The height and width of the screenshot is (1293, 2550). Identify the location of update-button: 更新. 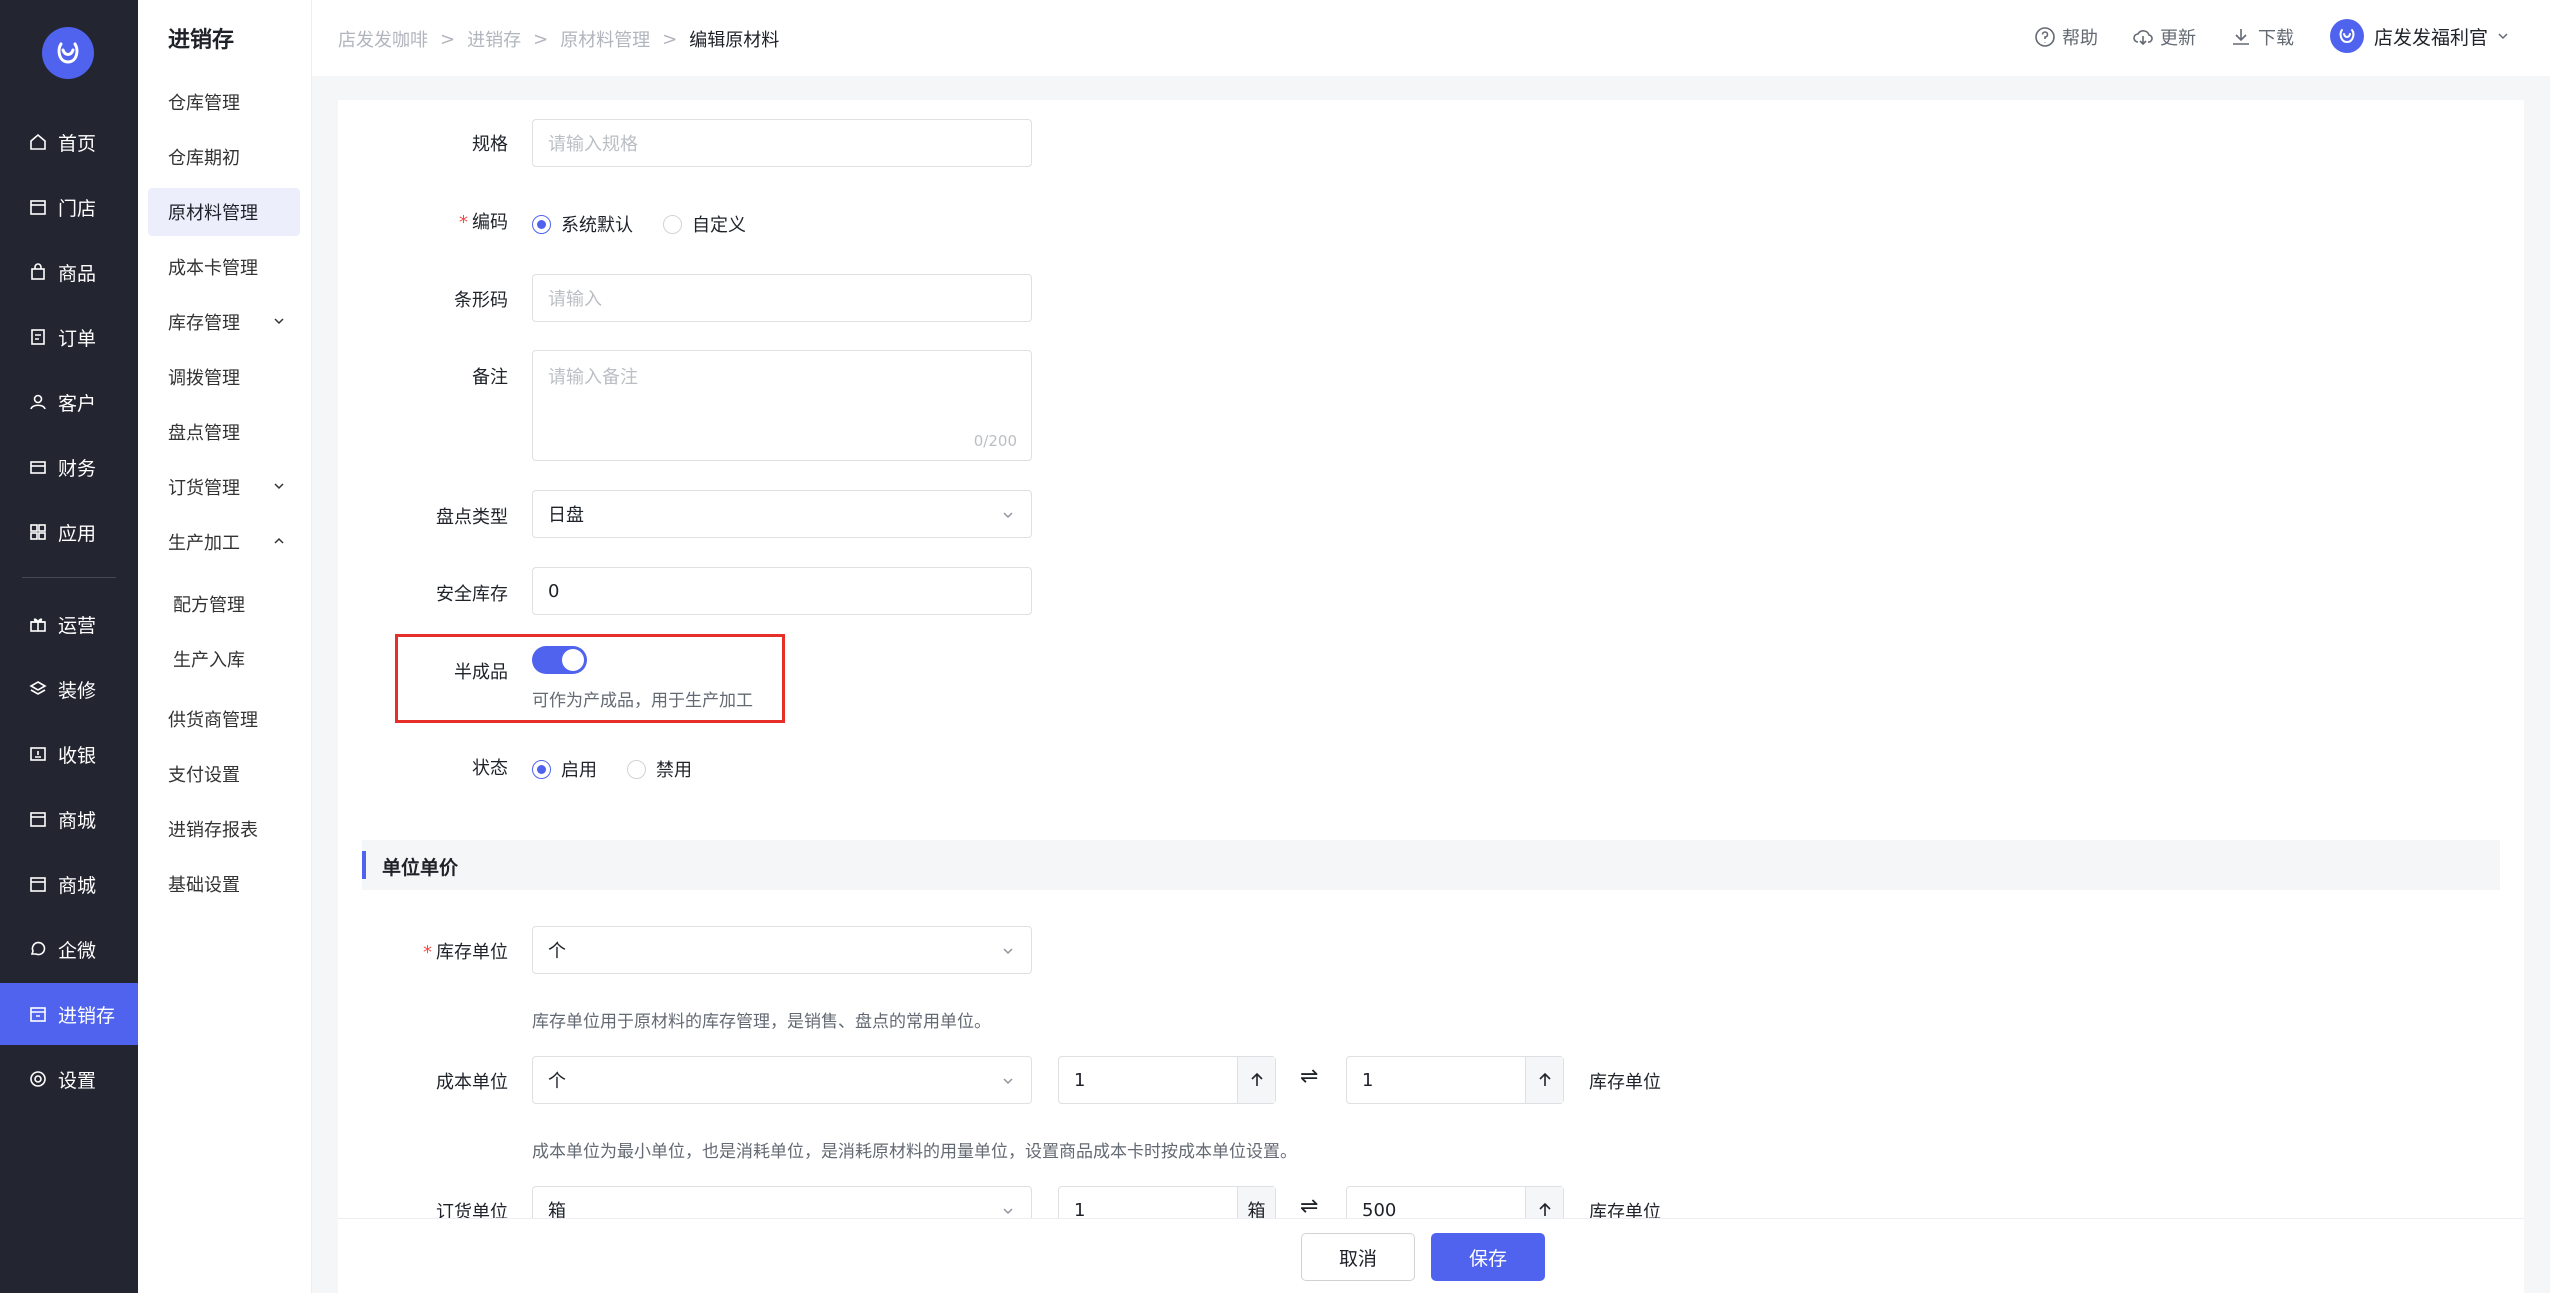
(2164, 37).